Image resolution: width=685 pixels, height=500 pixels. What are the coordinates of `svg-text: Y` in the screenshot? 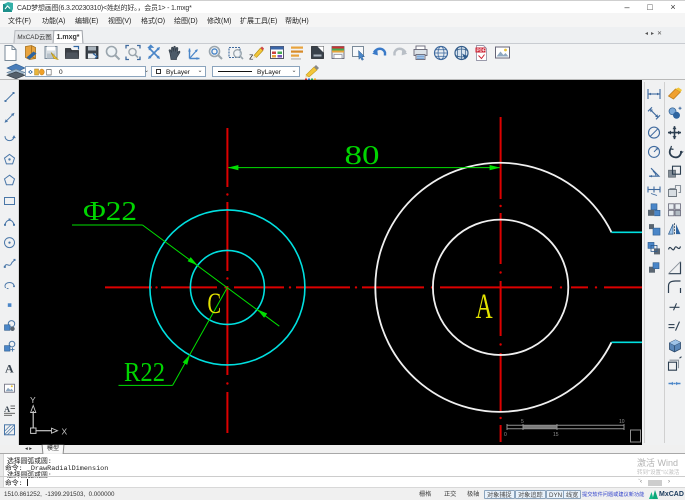 It's located at (33, 400).